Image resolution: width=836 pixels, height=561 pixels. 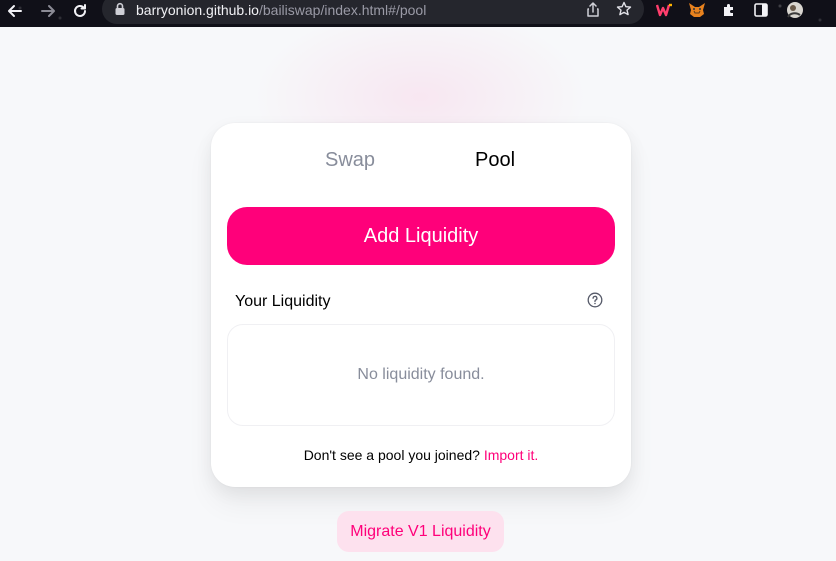 I want to click on add-liquidity-button: Add Liquidity, so click(x=421, y=236).